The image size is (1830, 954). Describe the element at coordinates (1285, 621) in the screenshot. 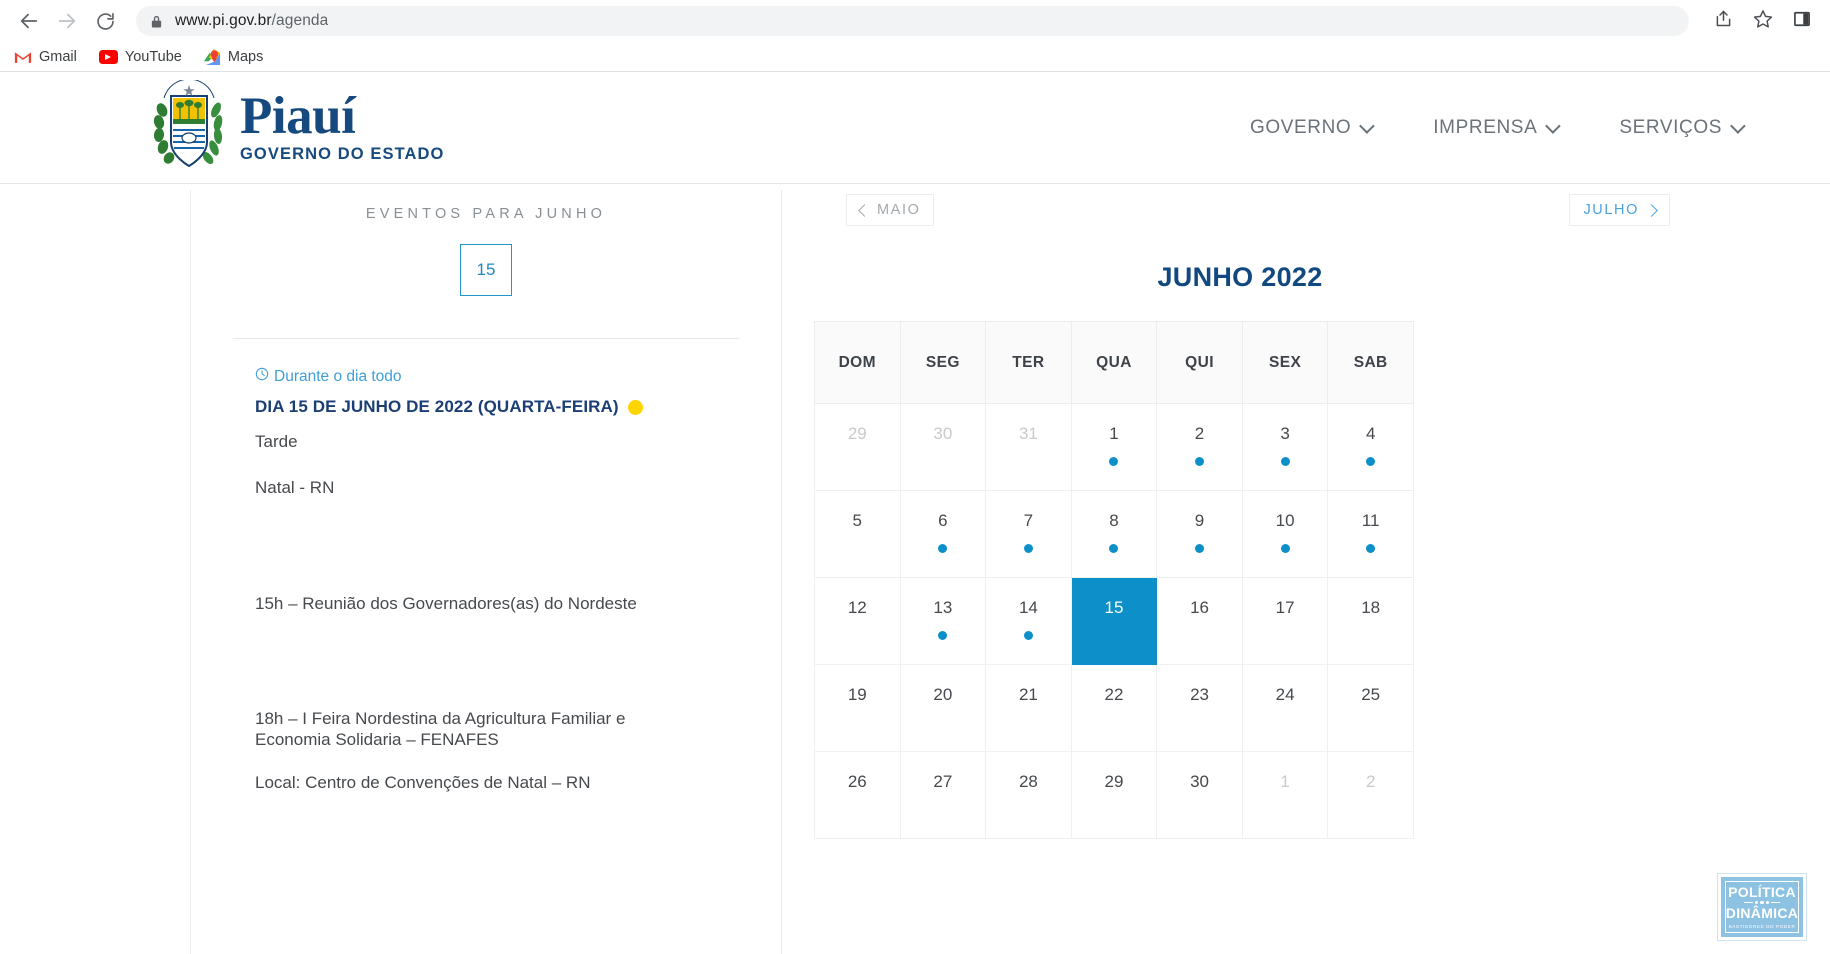

I see `calendar-day-cell: 17` at that location.